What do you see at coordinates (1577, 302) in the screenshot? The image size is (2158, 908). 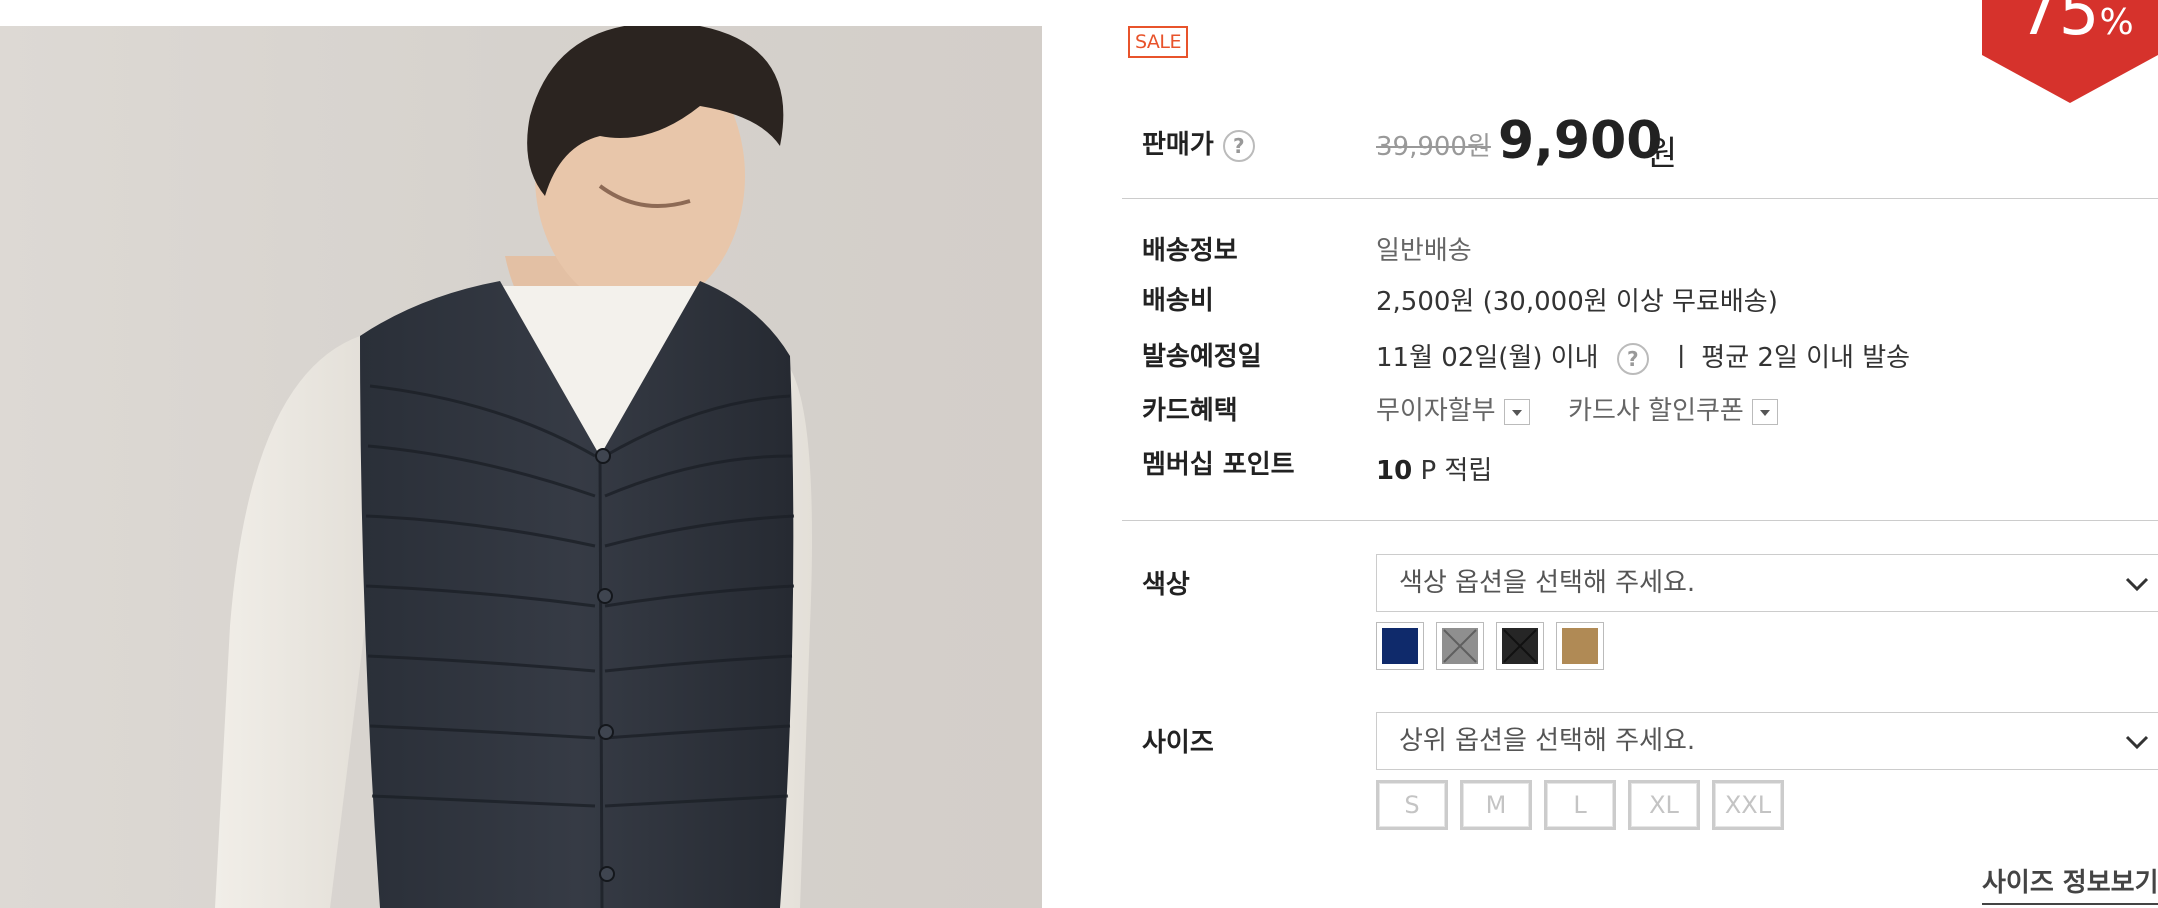 I see `fee-value: 2,500원 (30,000원 이상 무료배송)` at bounding box center [1577, 302].